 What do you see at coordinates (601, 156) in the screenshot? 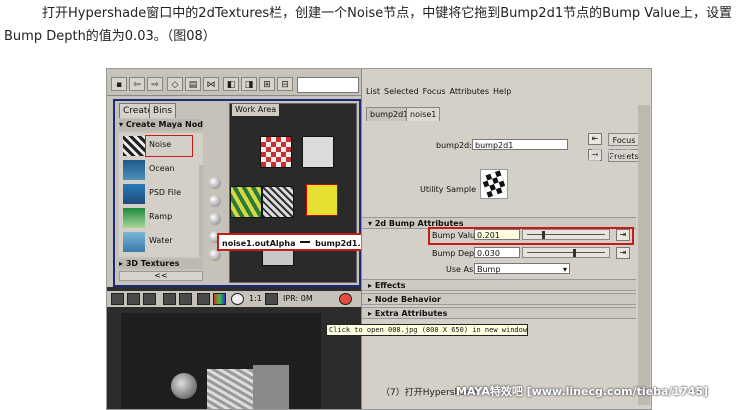
I see `watermark-logo: 火星时代` at bounding box center [601, 156].